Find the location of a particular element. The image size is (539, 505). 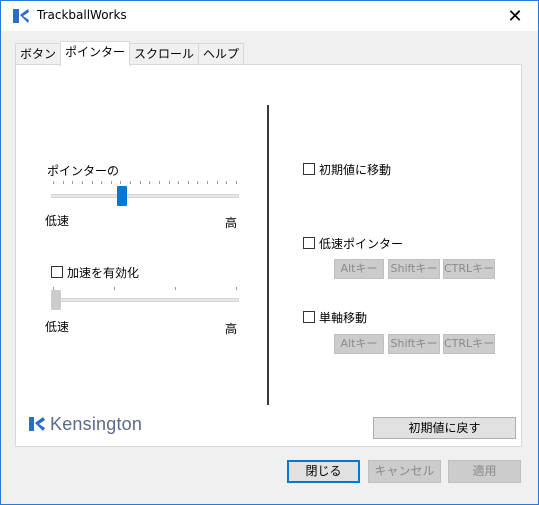

tab-buttons: ボタン is located at coordinates (38, 54).